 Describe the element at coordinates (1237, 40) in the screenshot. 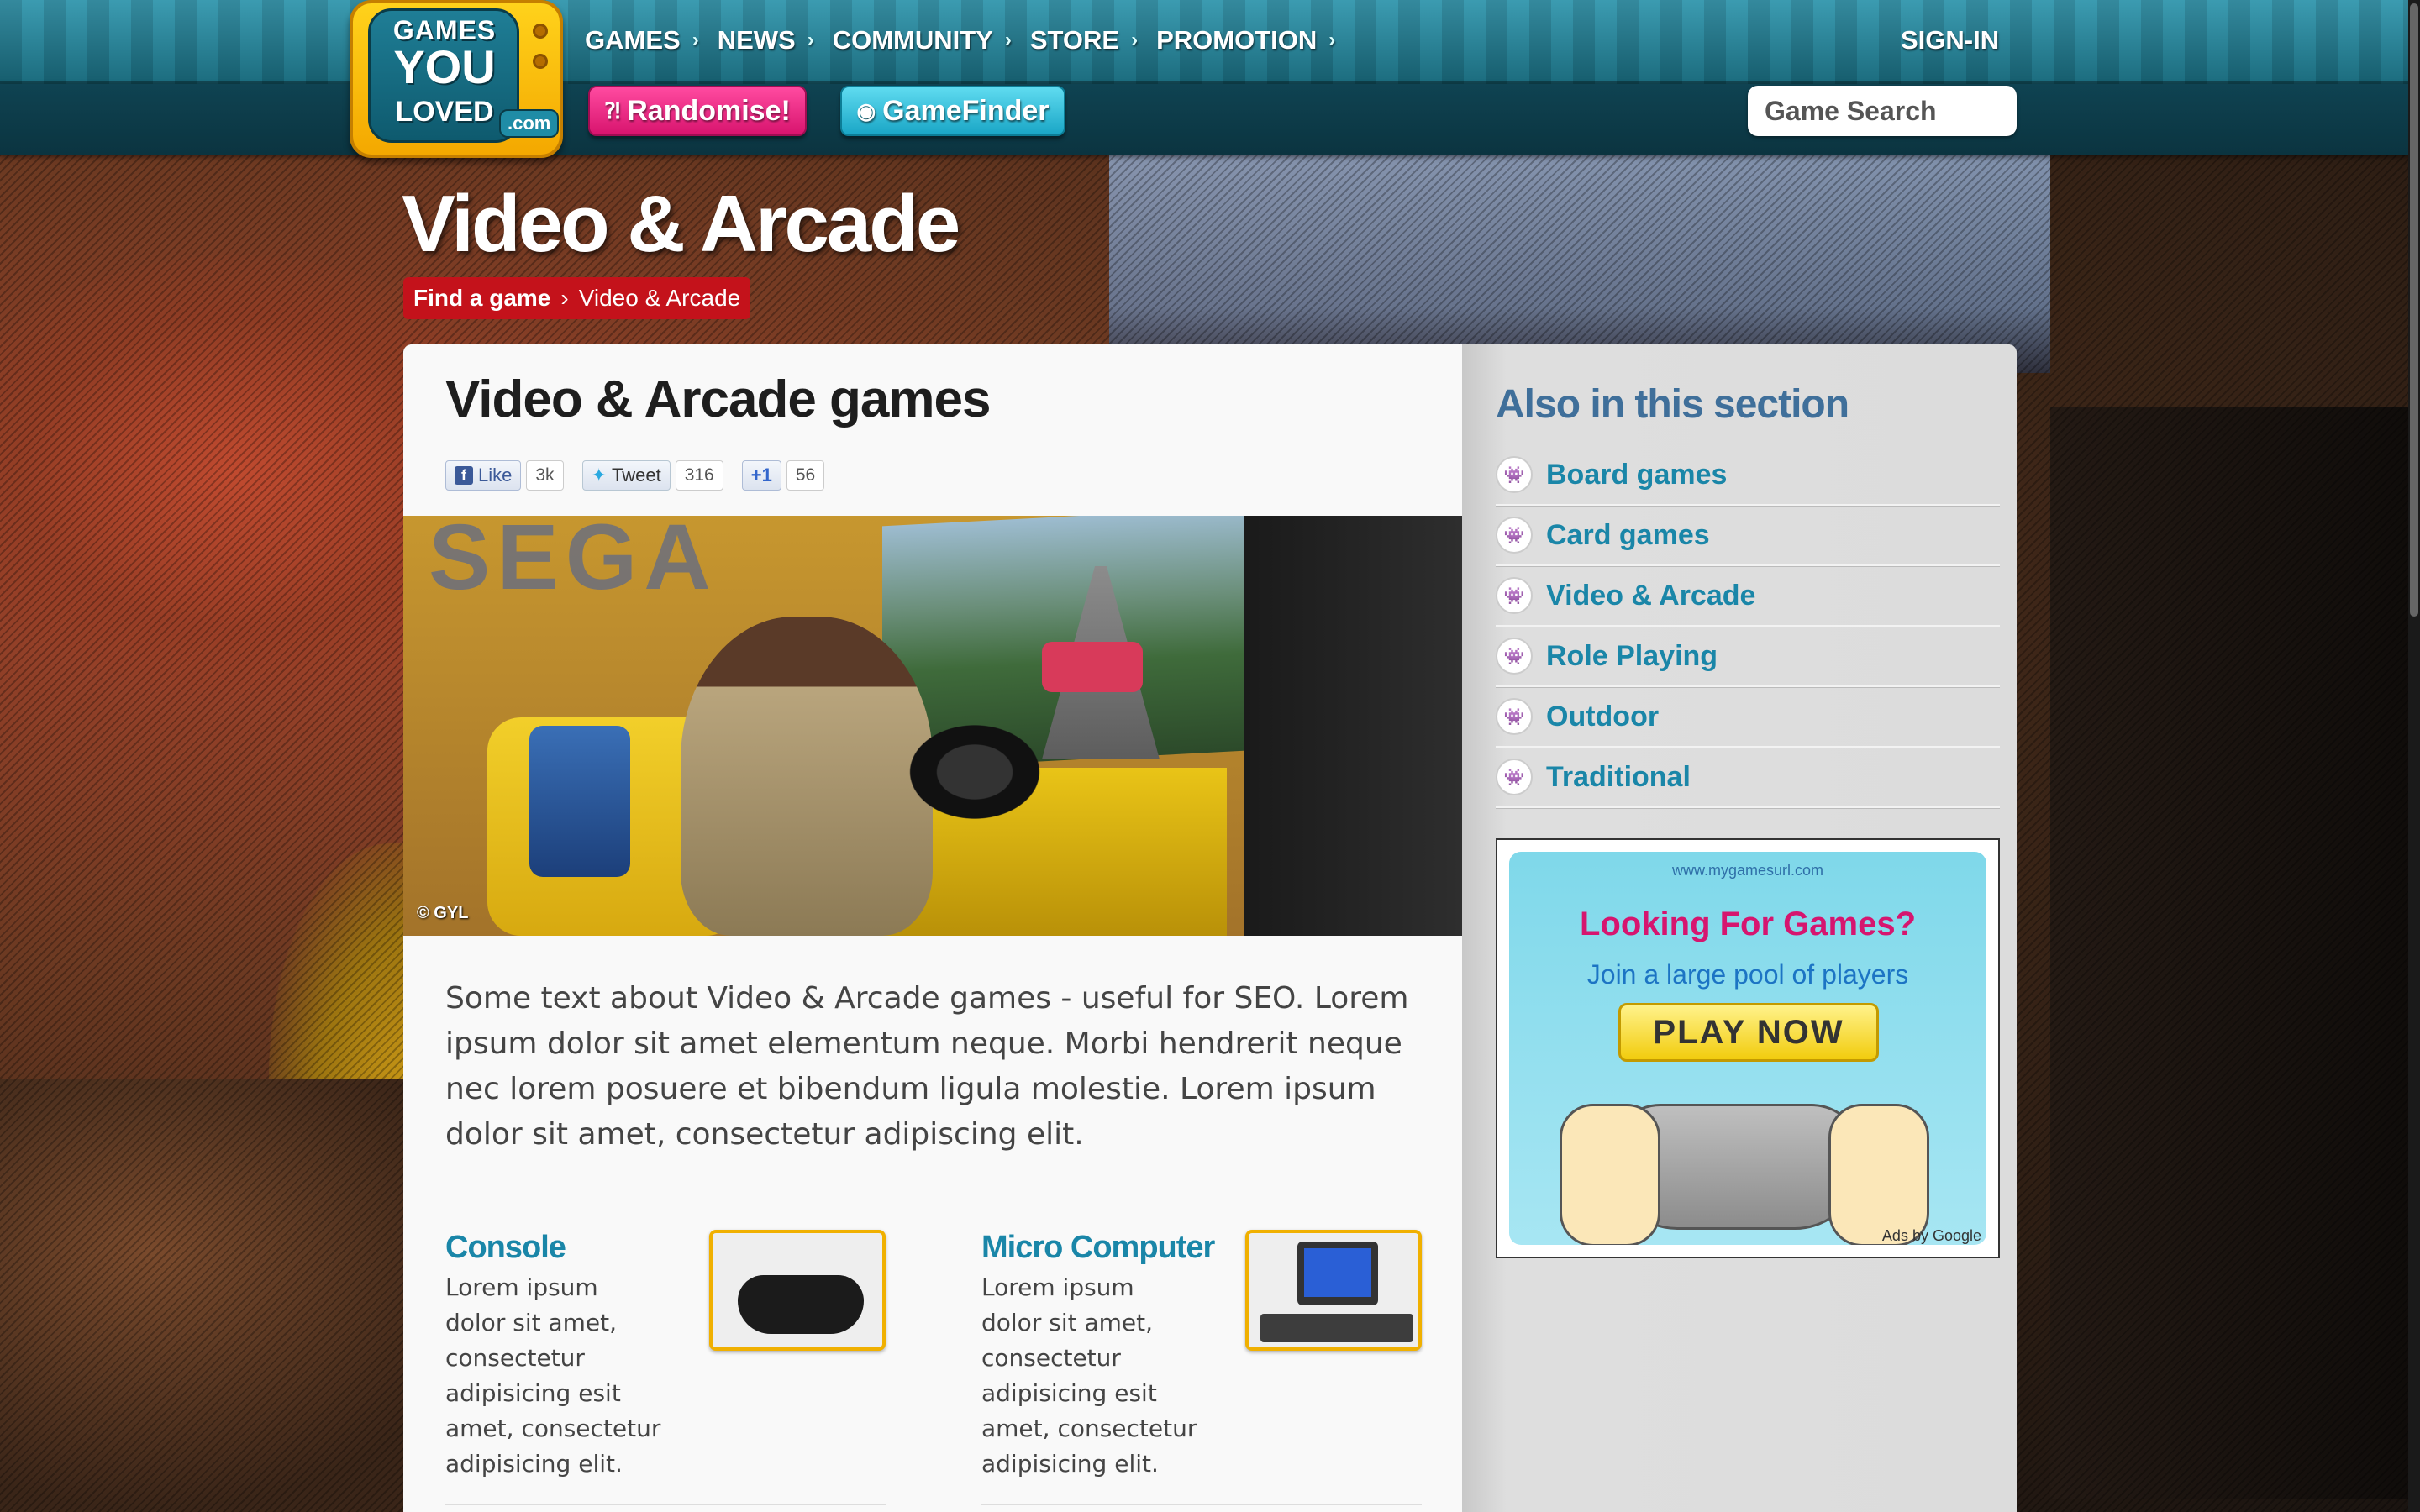

I see `nav-label: PROMOTION` at that location.